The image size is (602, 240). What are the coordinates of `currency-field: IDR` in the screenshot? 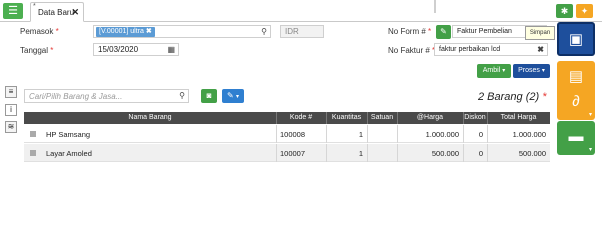 It's located at (302, 31).